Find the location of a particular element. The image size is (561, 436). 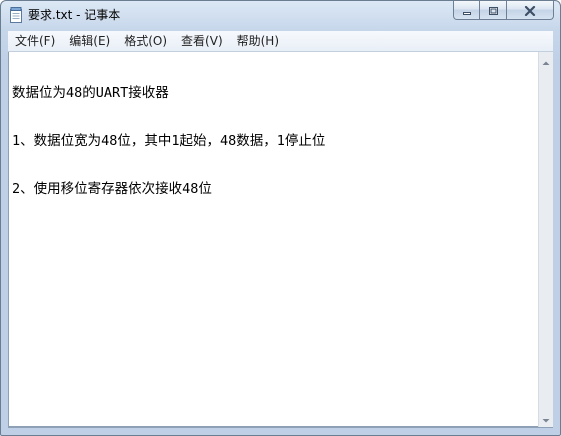

menu-bar: 文件(F) 编辑(E) 格式(O) 查看(V) 帮助(H) is located at coordinates (280, 41).